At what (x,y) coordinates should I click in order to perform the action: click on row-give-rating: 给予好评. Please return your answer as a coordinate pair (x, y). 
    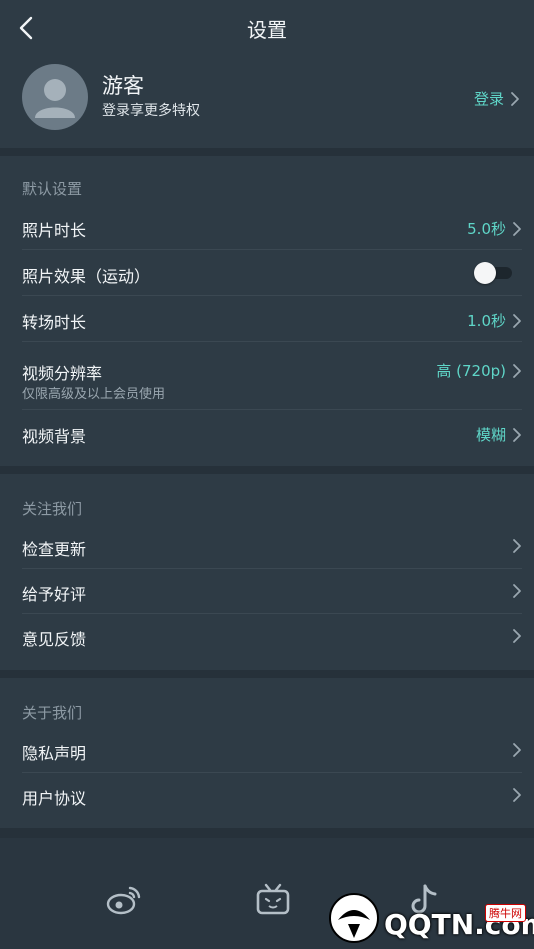
    Looking at the image, I should click on (267, 591).